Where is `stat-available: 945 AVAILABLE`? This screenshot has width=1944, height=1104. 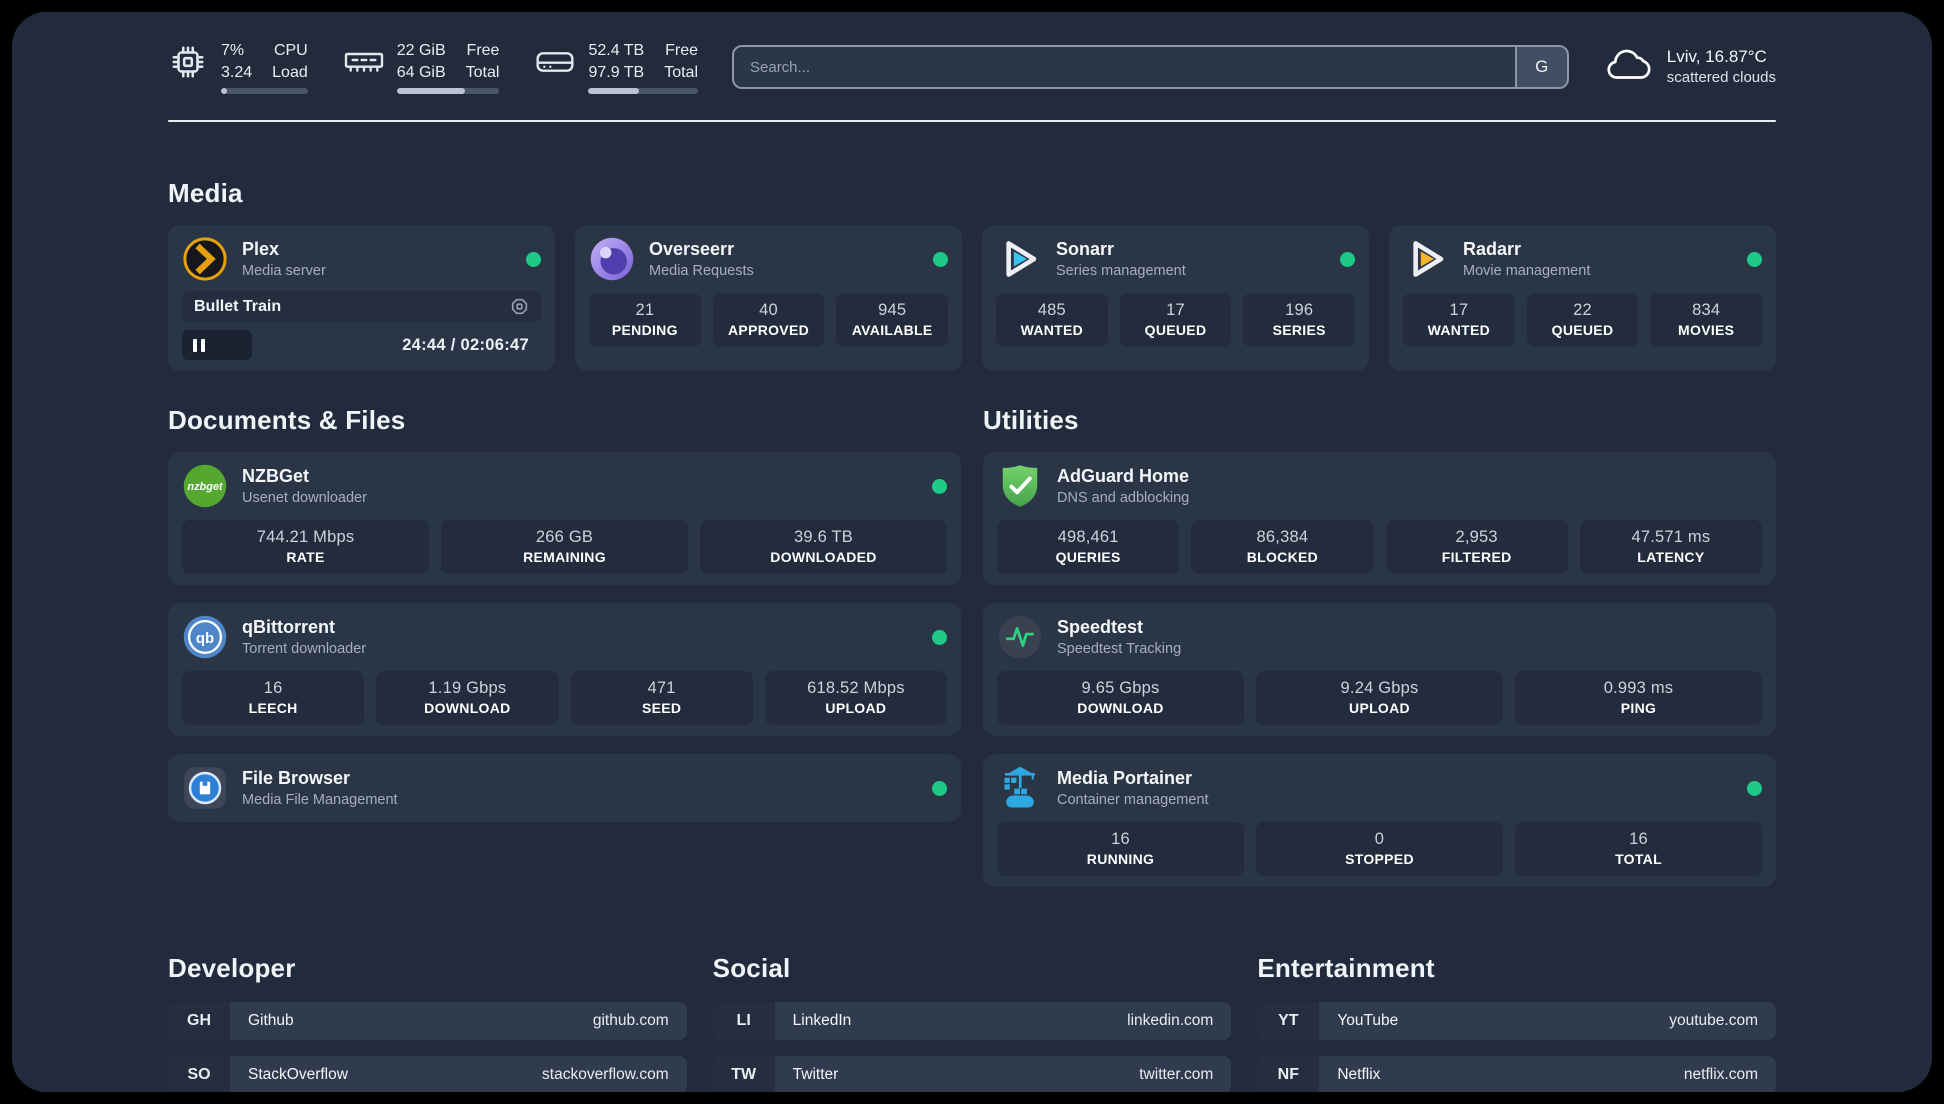
stat-available: 945 AVAILABLE is located at coordinates (892, 320).